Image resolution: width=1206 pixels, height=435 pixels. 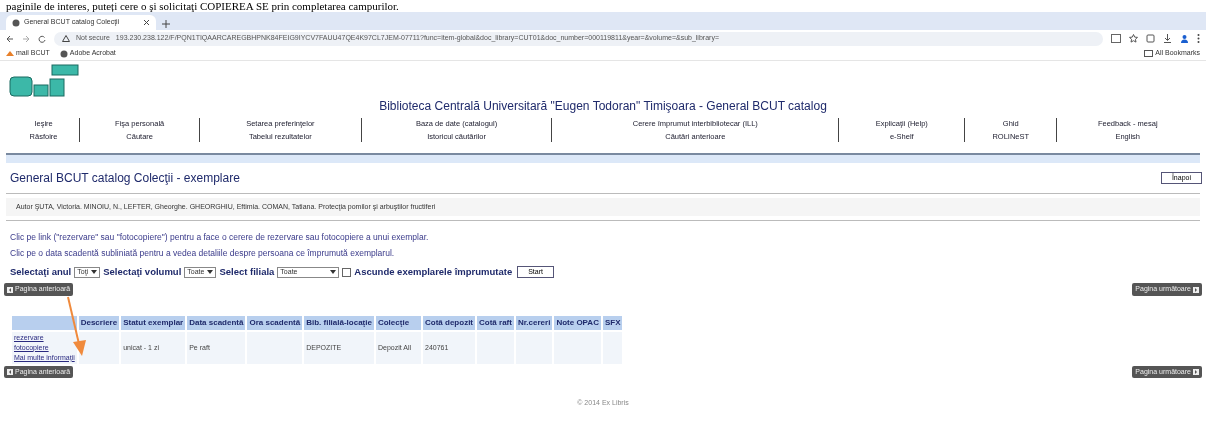 I want to click on site-title: Biblioteca Centrală Universitară "Eugen Todoran" Timişoara - General BCUT catalog, so click(x=603, y=106).